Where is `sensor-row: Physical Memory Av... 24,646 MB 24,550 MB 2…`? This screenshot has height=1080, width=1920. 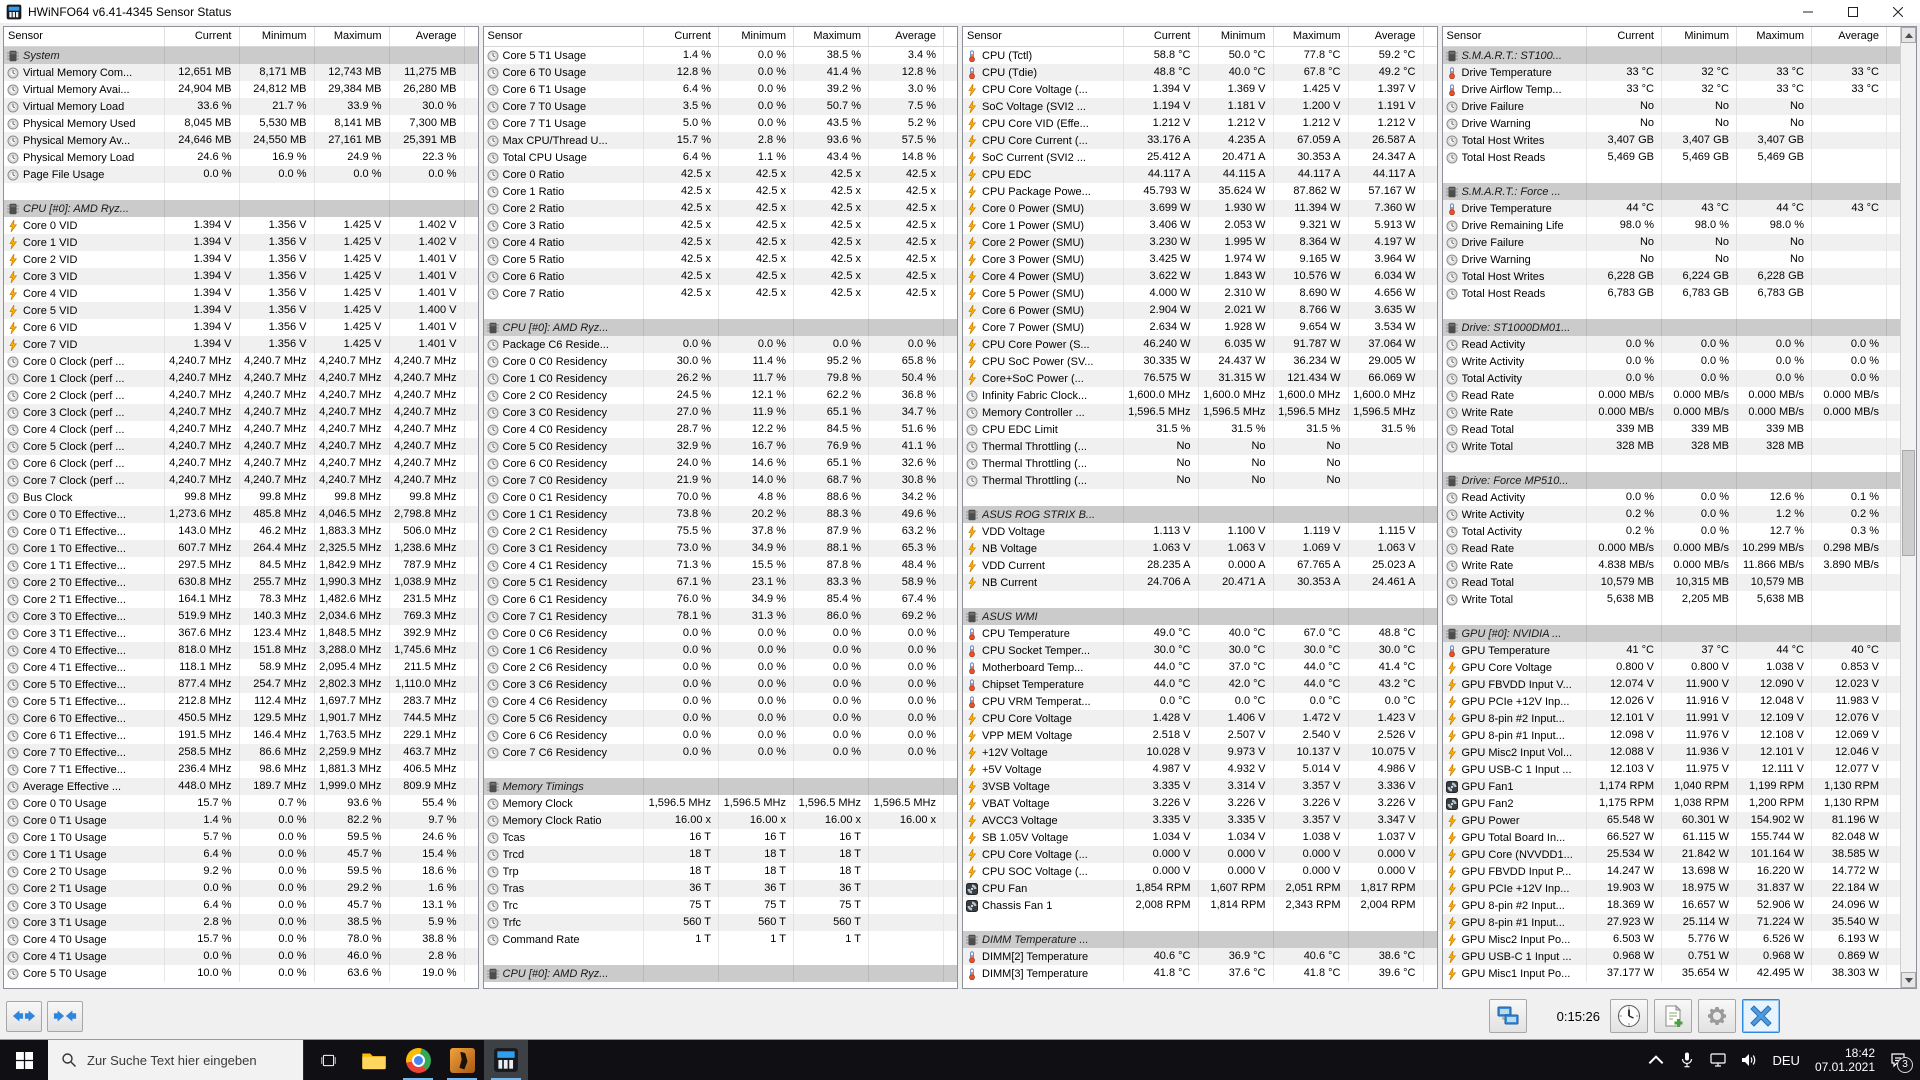
sensor-row: Physical Memory Av... 24,646 MB 24,550 MB 2… is located at coordinates (241, 140).